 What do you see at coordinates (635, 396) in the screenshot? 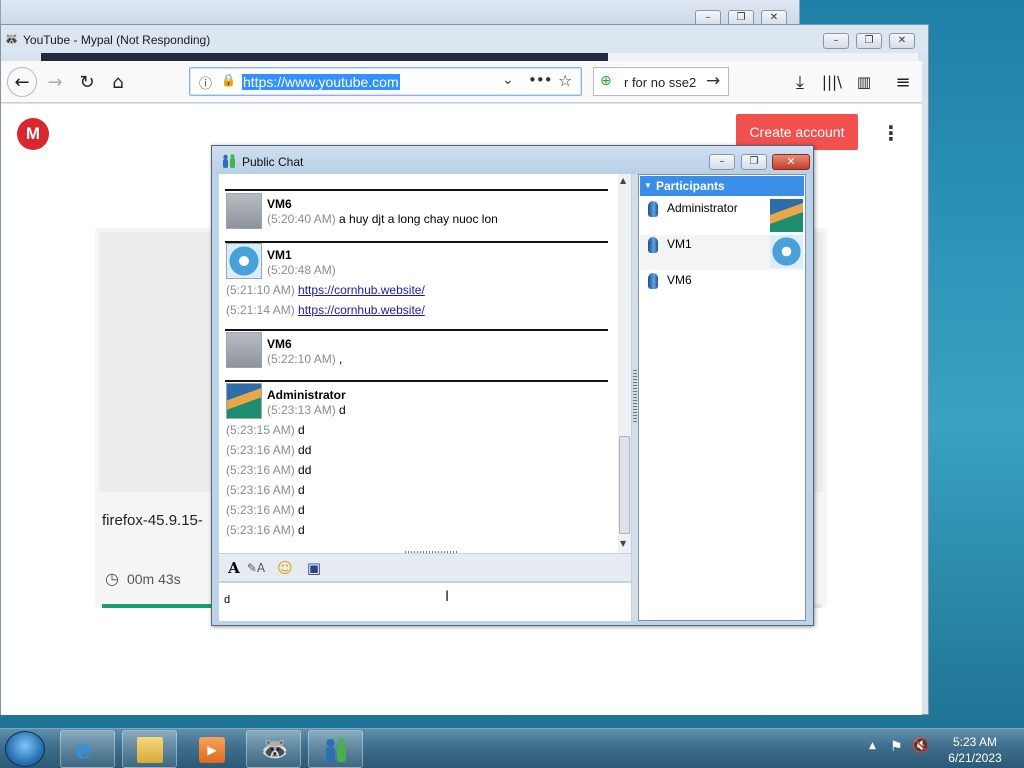
I see `vertical-resize-grip` at bounding box center [635, 396].